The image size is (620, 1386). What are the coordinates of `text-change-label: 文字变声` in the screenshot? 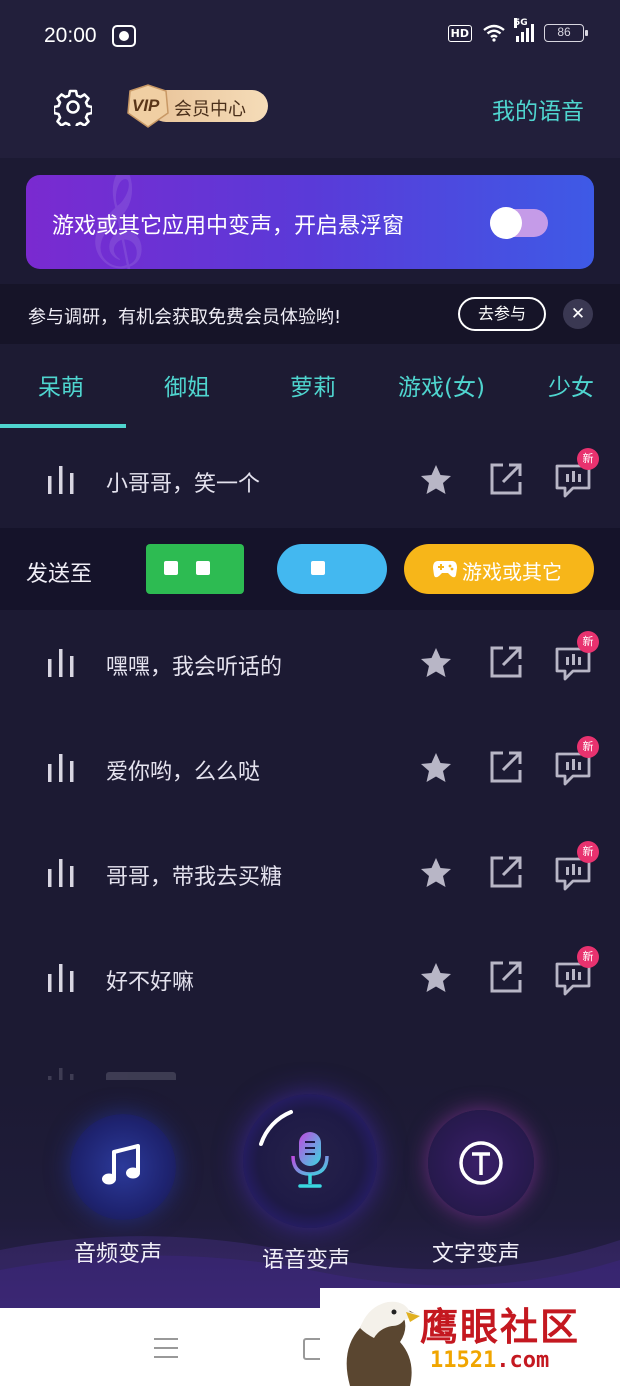 It's located at (476, 1254).